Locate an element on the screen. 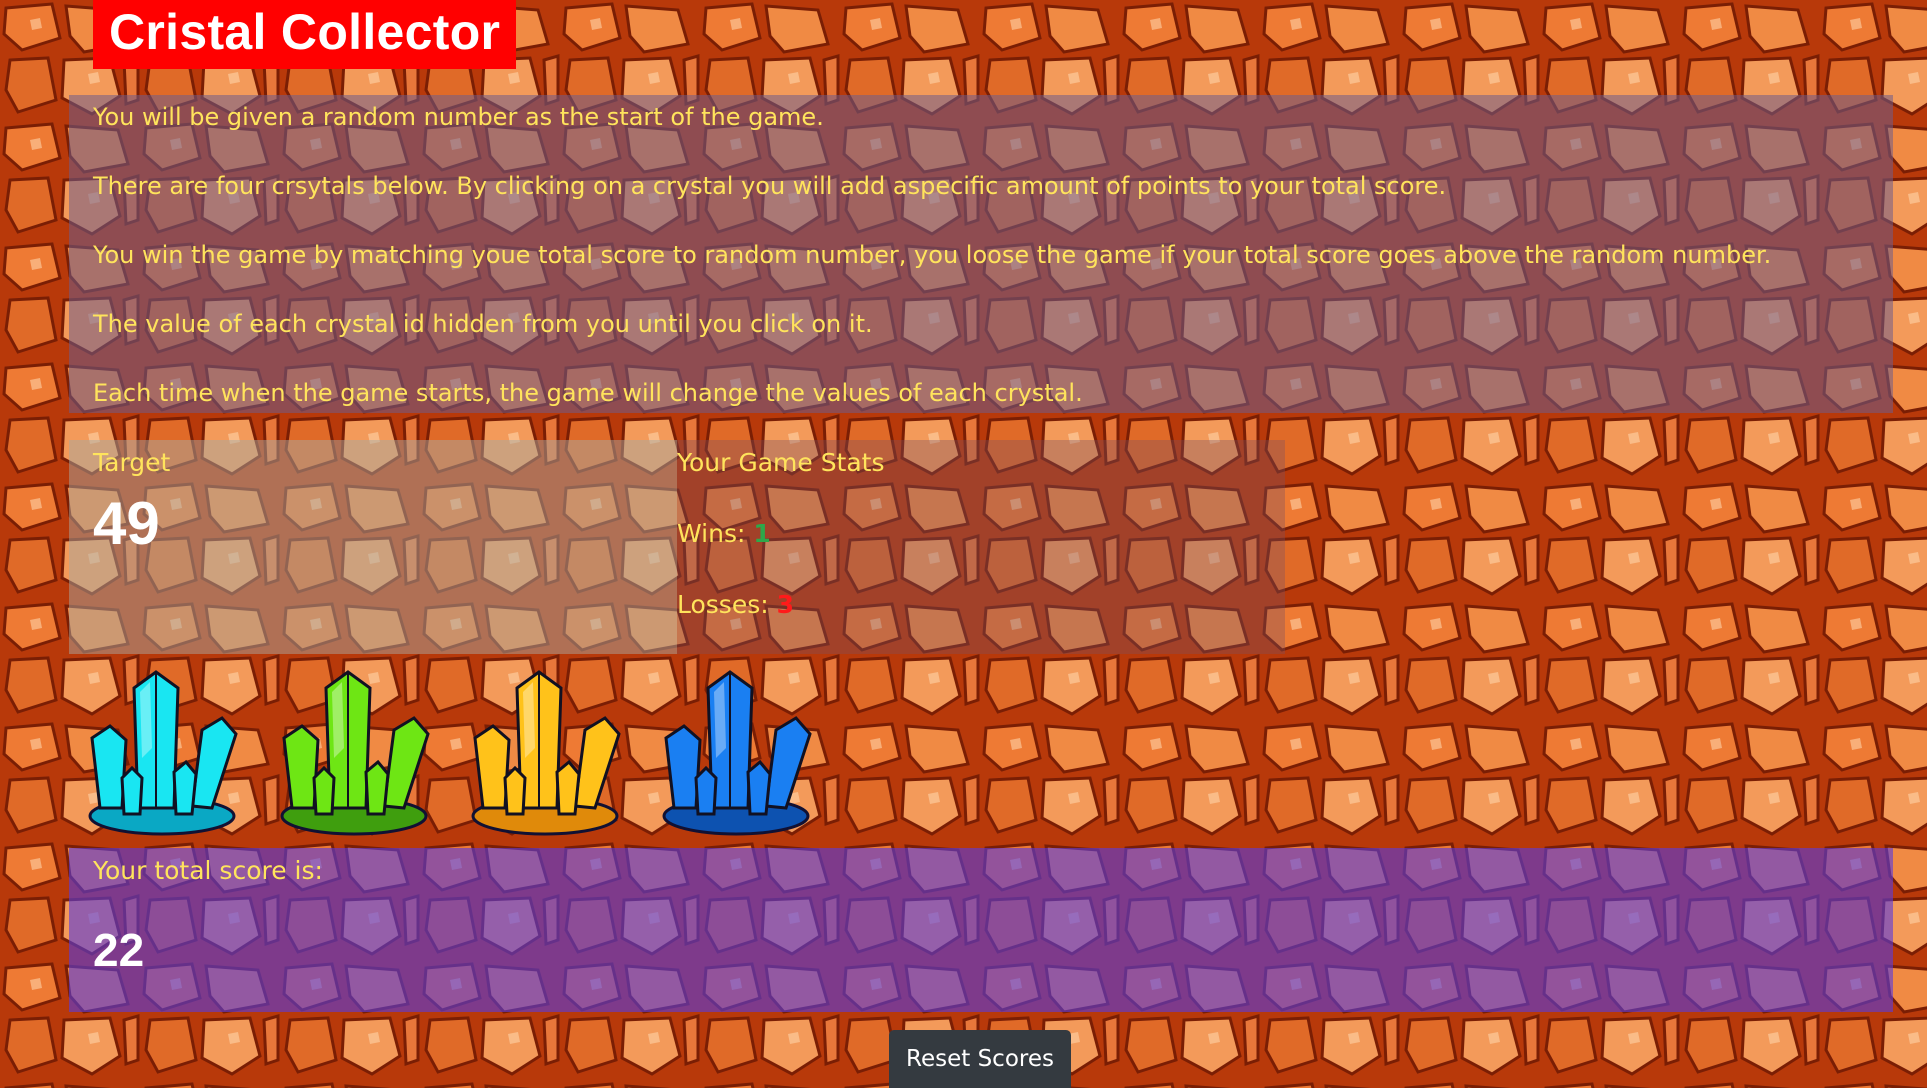  losses-row: Losses: 3 is located at coordinates (981, 604).